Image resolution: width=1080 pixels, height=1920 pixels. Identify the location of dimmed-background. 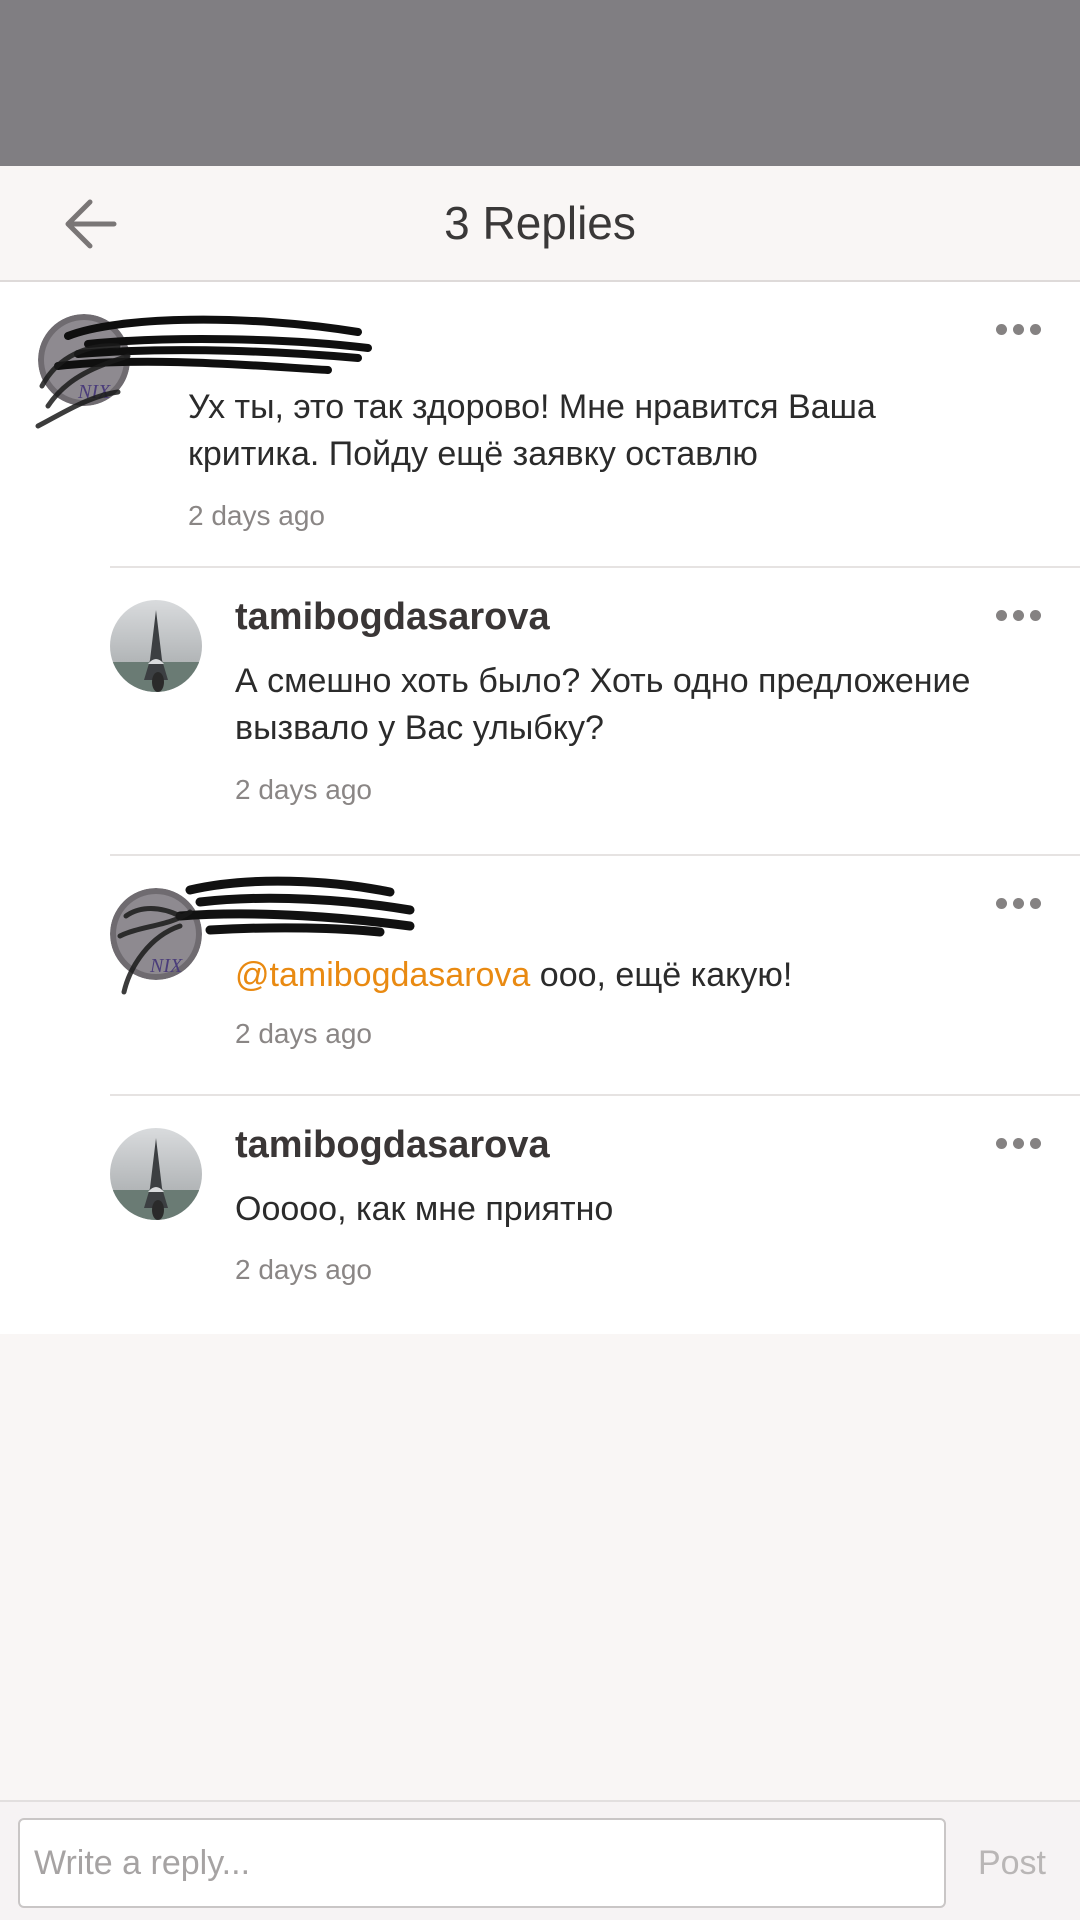
(540, 83).